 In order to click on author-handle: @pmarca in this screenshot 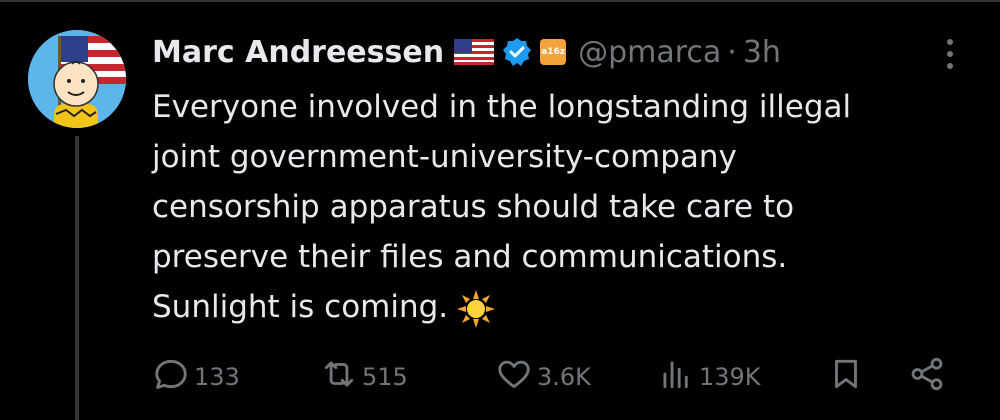, I will do `click(649, 52)`.